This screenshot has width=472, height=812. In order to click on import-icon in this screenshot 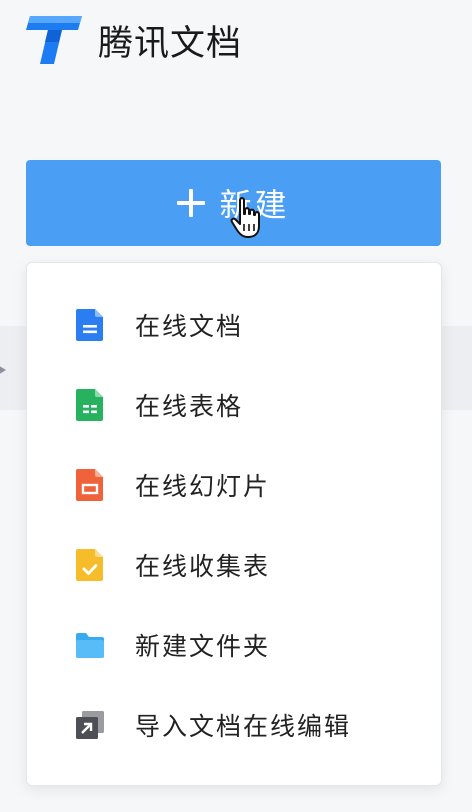, I will do `click(90, 725)`.